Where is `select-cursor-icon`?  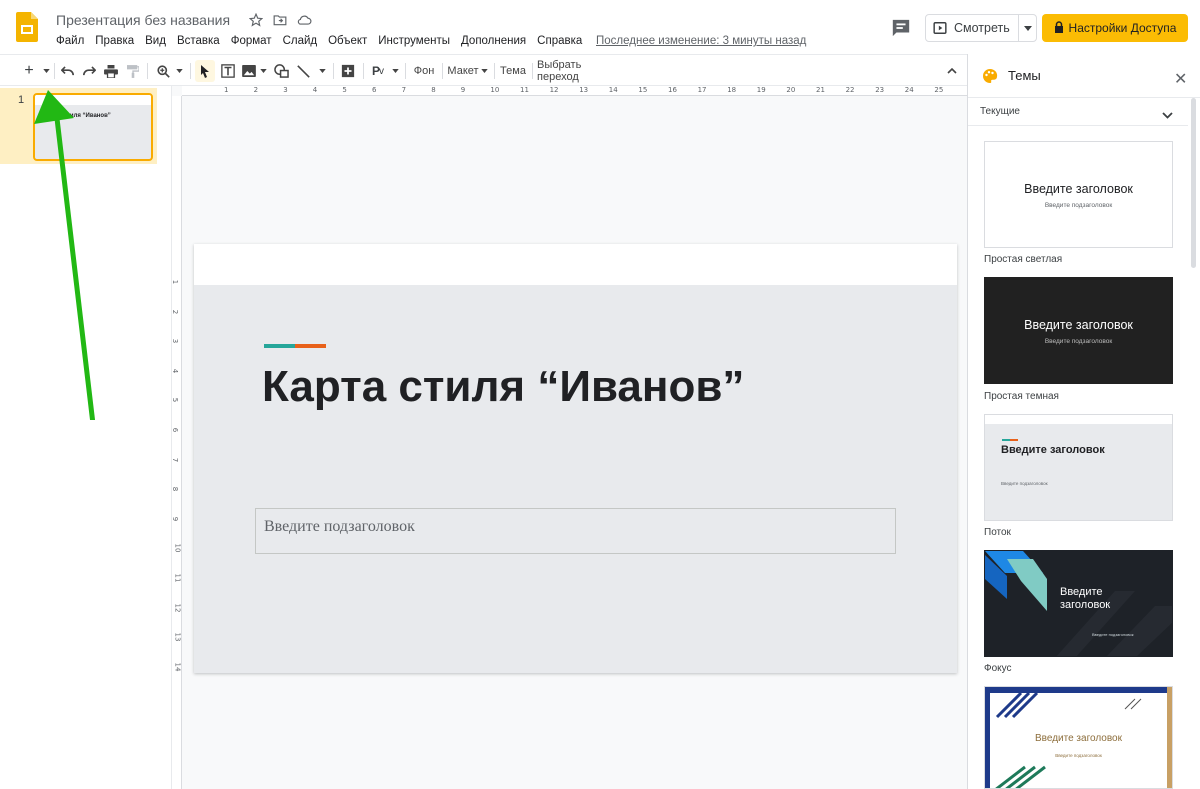
select-cursor-icon is located at coordinates (205, 71).